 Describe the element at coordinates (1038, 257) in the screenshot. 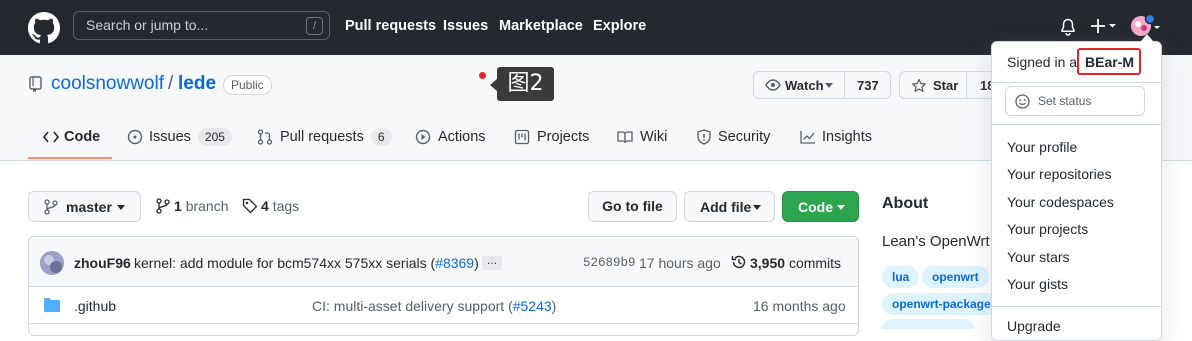

I see `menu-item-your-stars: Your stars` at that location.